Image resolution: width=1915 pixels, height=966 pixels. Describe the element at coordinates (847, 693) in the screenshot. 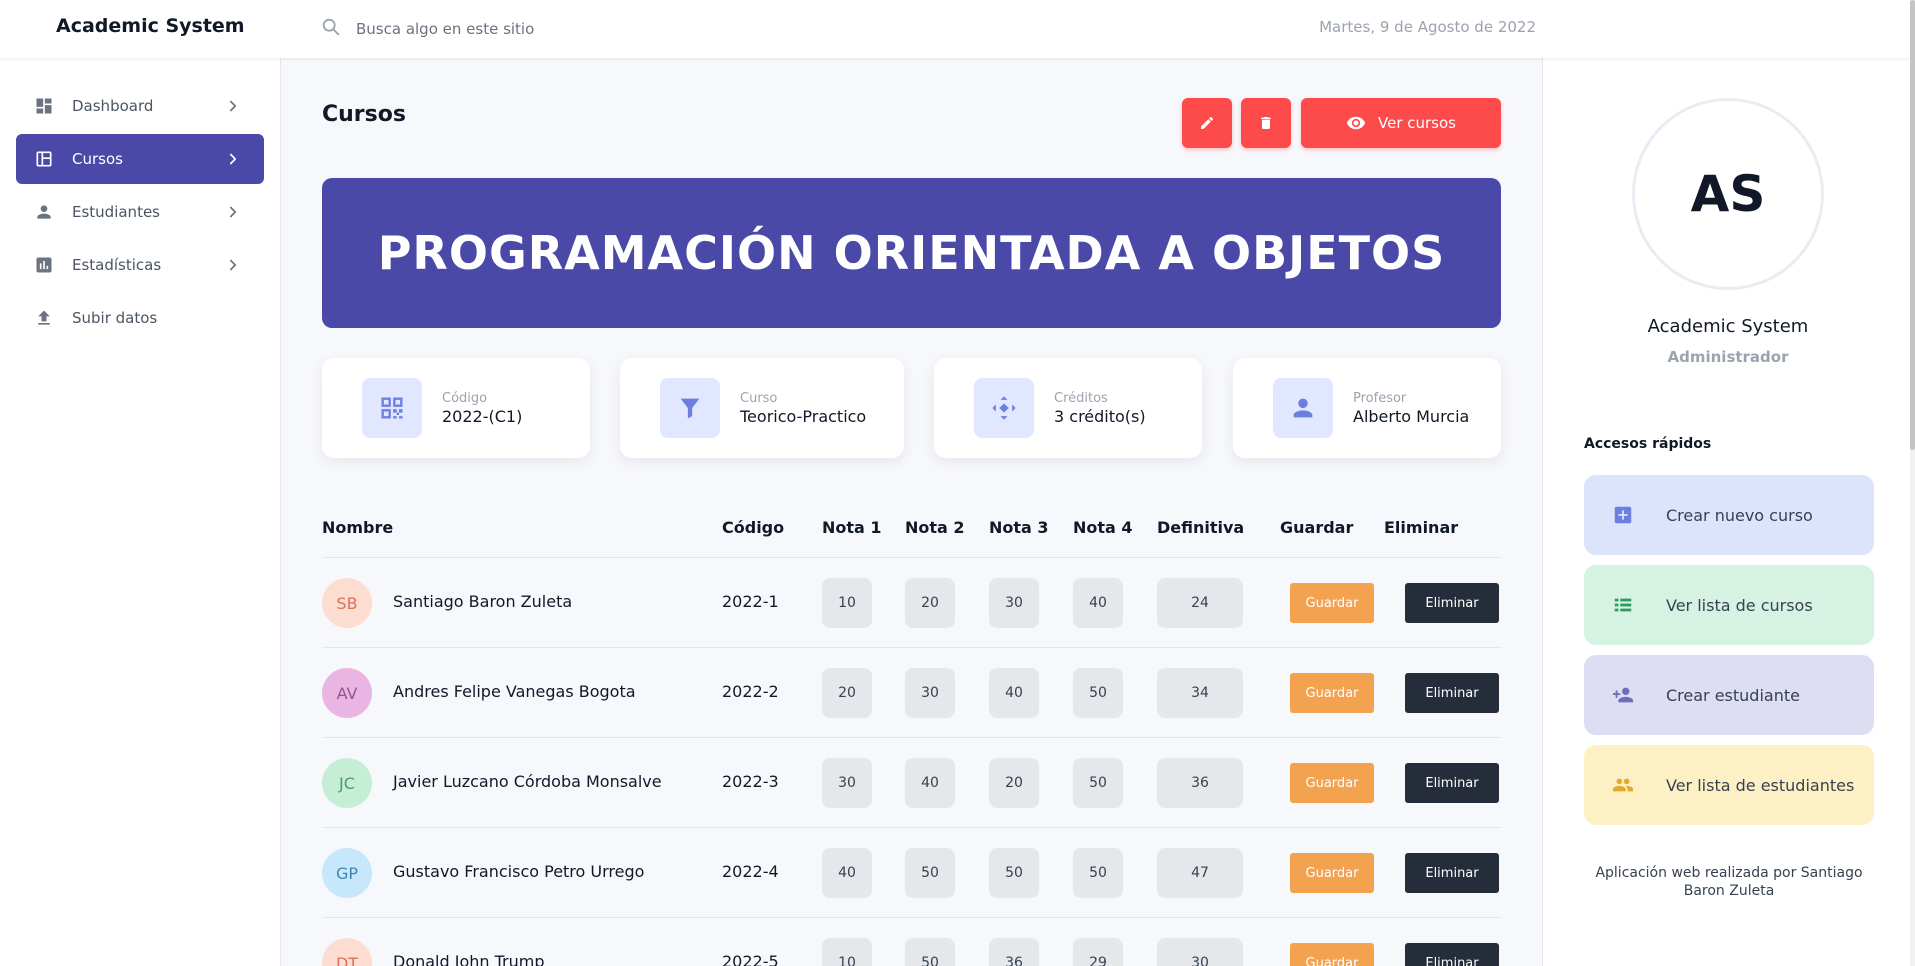

I see `grade-n1-field: 20` at that location.